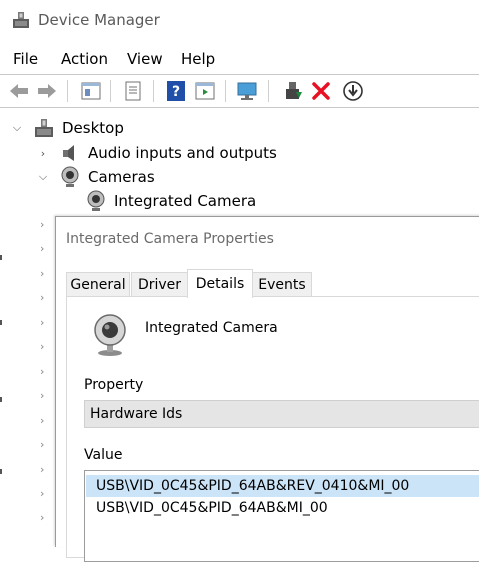 The height and width of the screenshot is (562, 479). Describe the element at coordinates (114, 385) in the screenshot. I see `property-label: Property` at that location.